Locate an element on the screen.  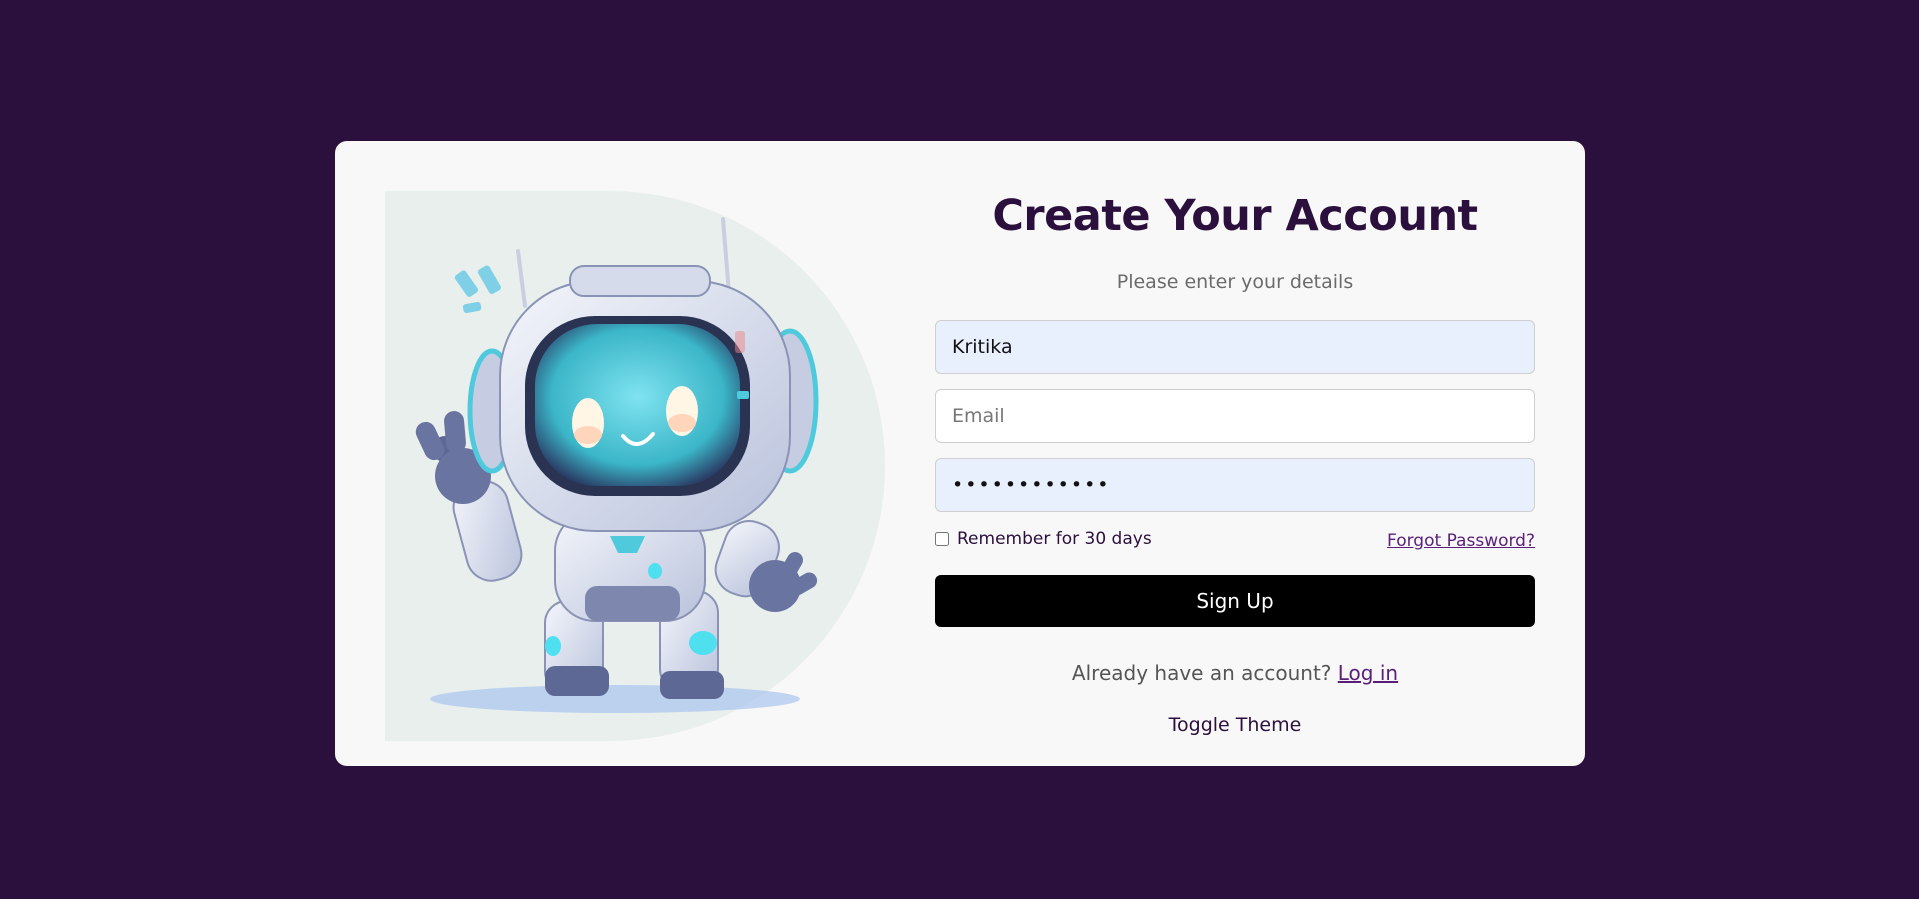
login-prompt: Already have an account? Log in is located at coordinates (1235, 673).